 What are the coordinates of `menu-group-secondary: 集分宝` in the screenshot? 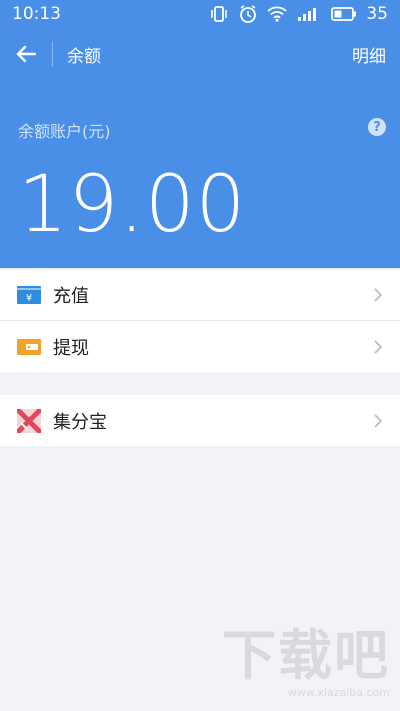 It's located at (200, 420).